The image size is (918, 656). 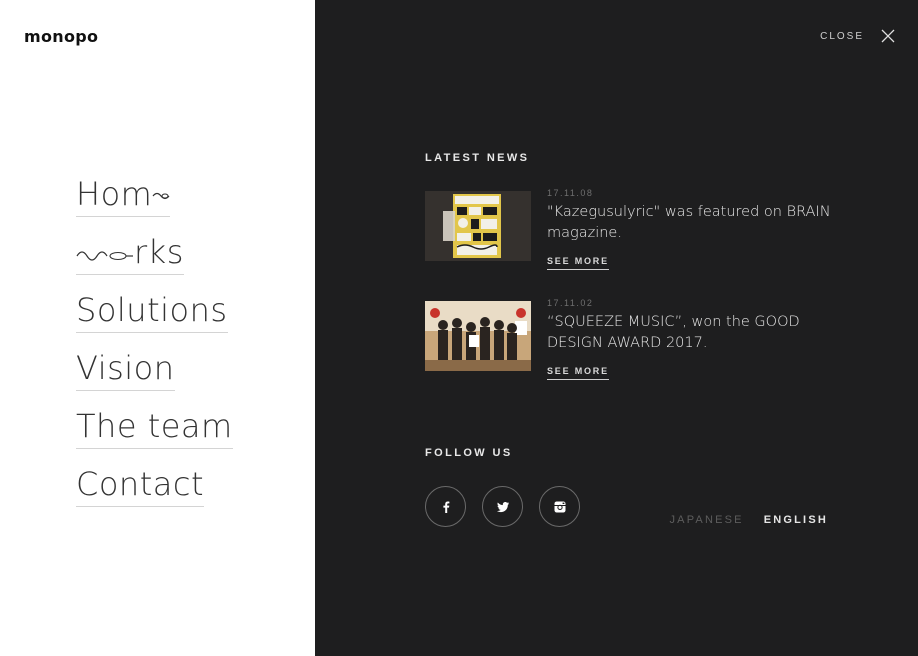 What do you see at coordinates (748, 520) in the screenshot?
I see `language-switcher: JAPANESE ENGLISH` at bounding box center [748, 520].